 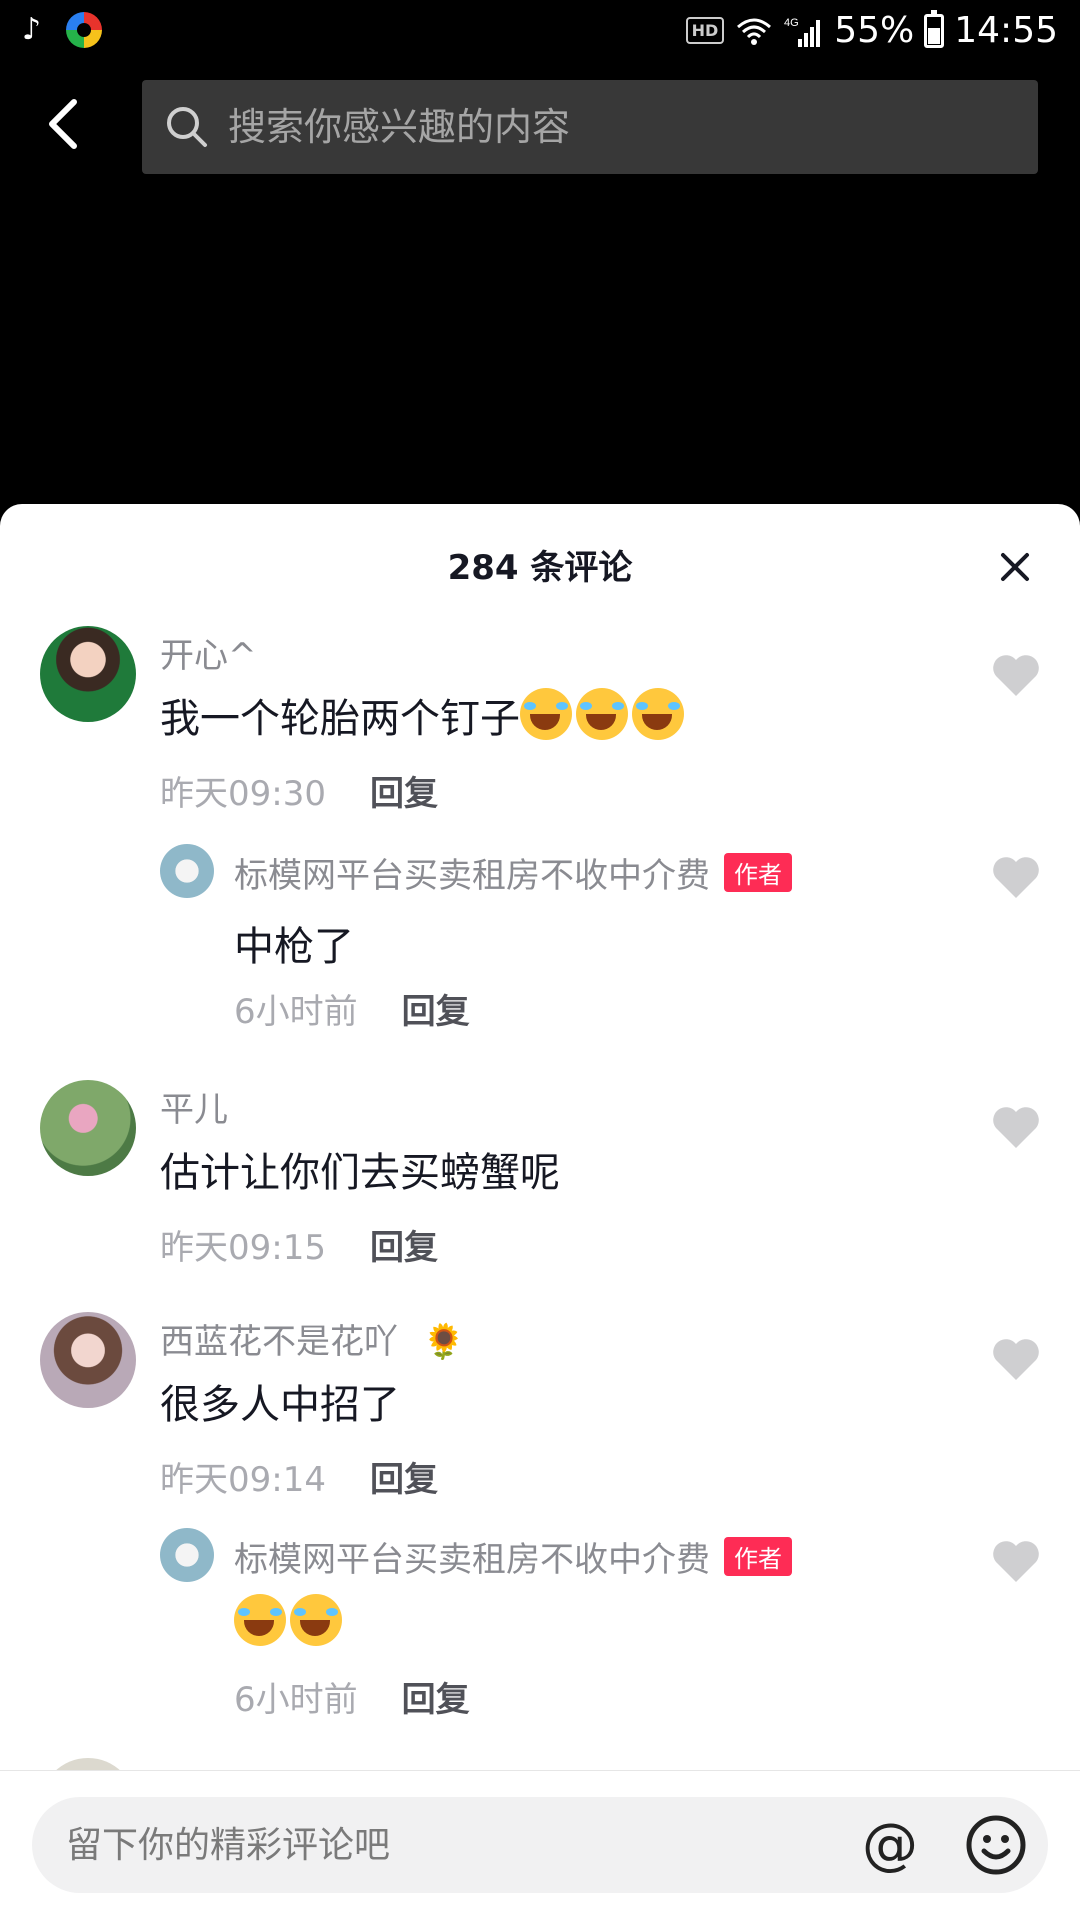 What do you see at coordinates (84, 30) in the screenshot?
I see `app-notification-icon` at bounding box center [84, 30].